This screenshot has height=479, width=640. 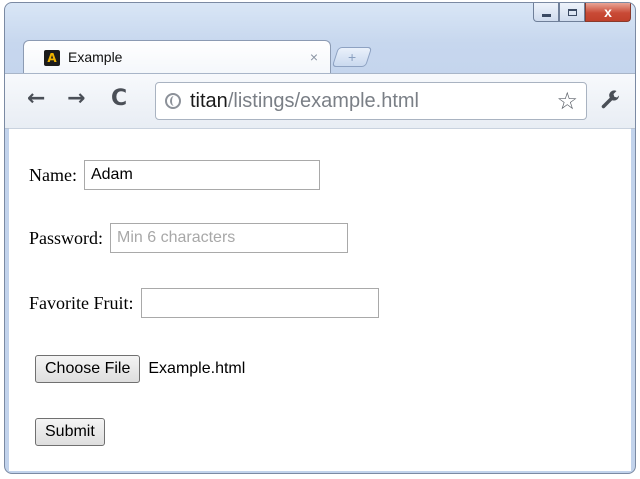 What do you see at coordinates (81, 302) in the screenshot?
I see `fruit-label: Favorite Fruit:` at bounding box center [81, 302].